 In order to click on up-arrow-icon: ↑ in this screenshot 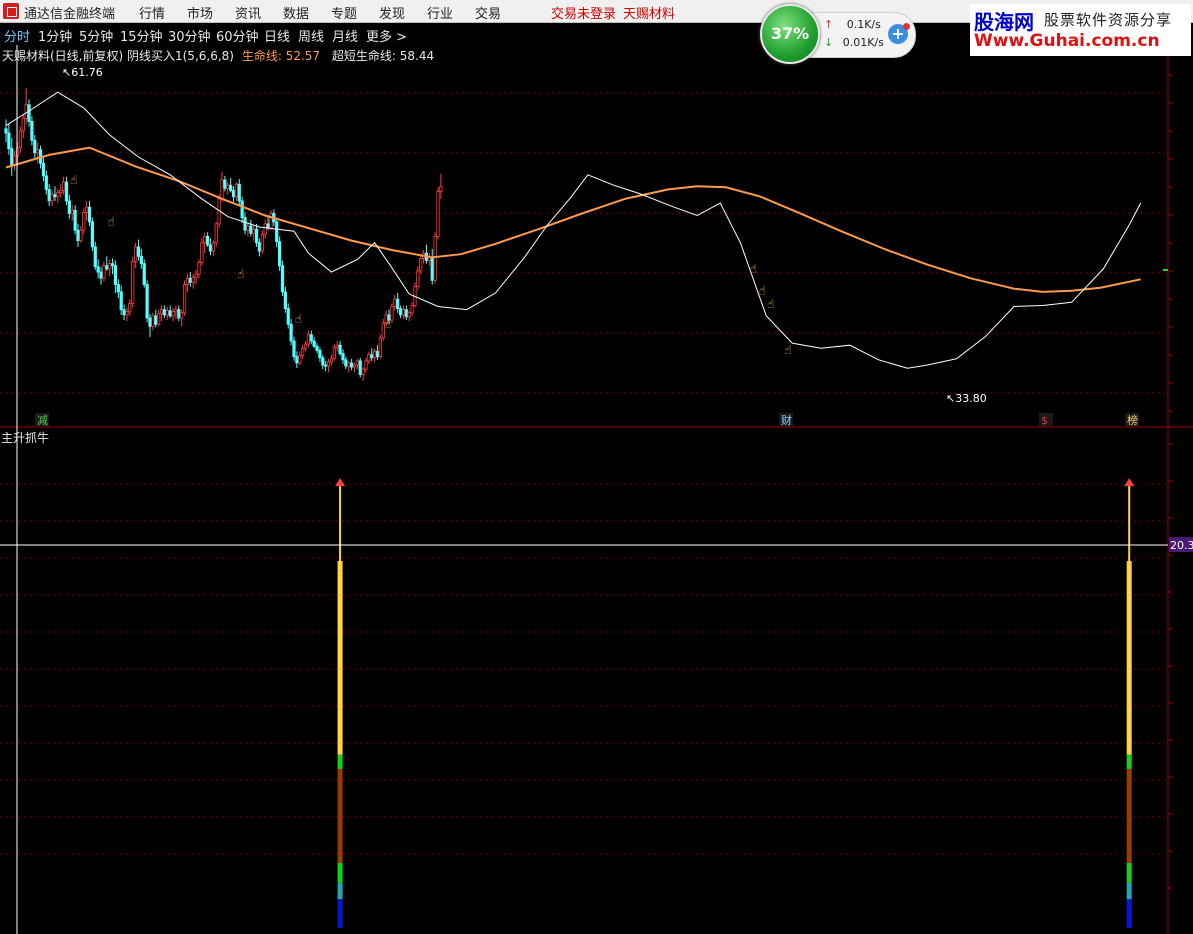, I will do `click(829, 24)`.